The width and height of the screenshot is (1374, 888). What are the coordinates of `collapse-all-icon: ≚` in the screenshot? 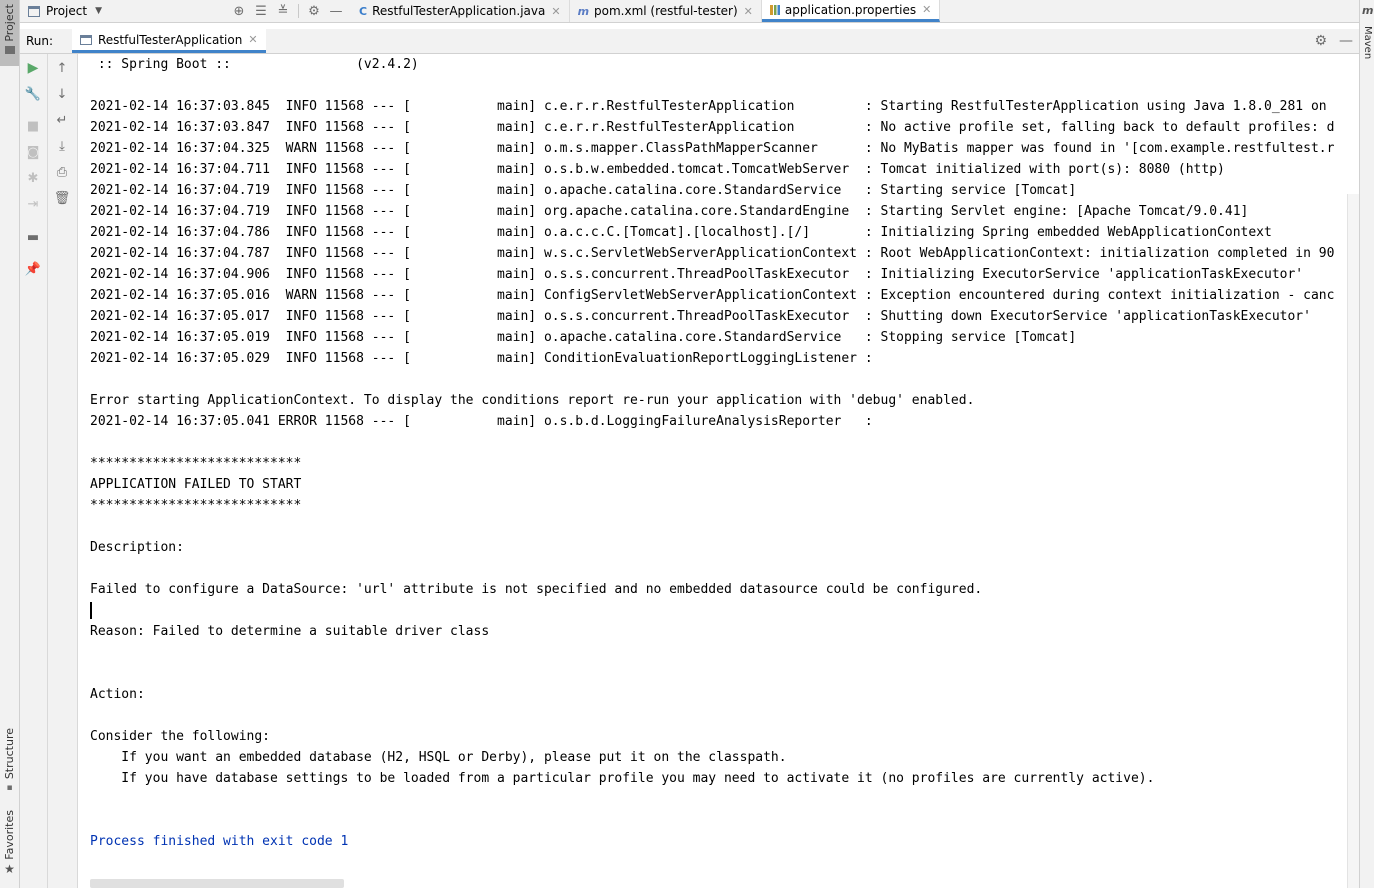 It's located at (283, 11).